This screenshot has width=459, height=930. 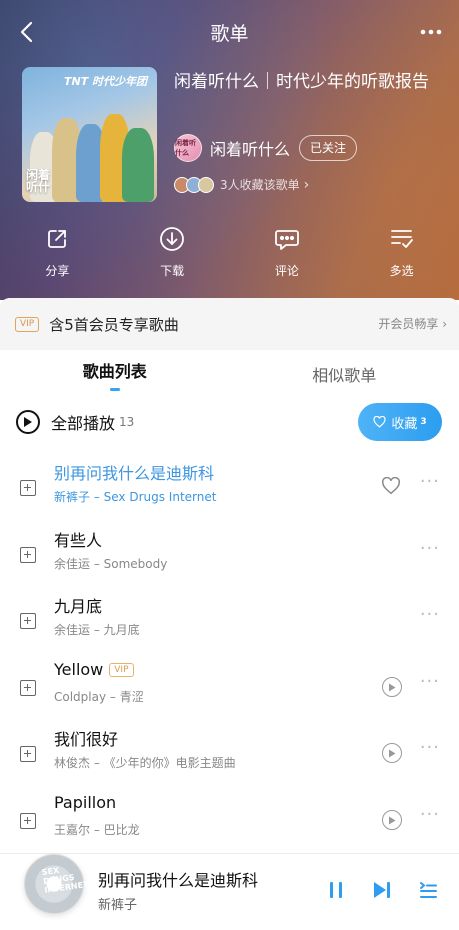 I want to click on play-all-icon, so click(x=28, y=422).